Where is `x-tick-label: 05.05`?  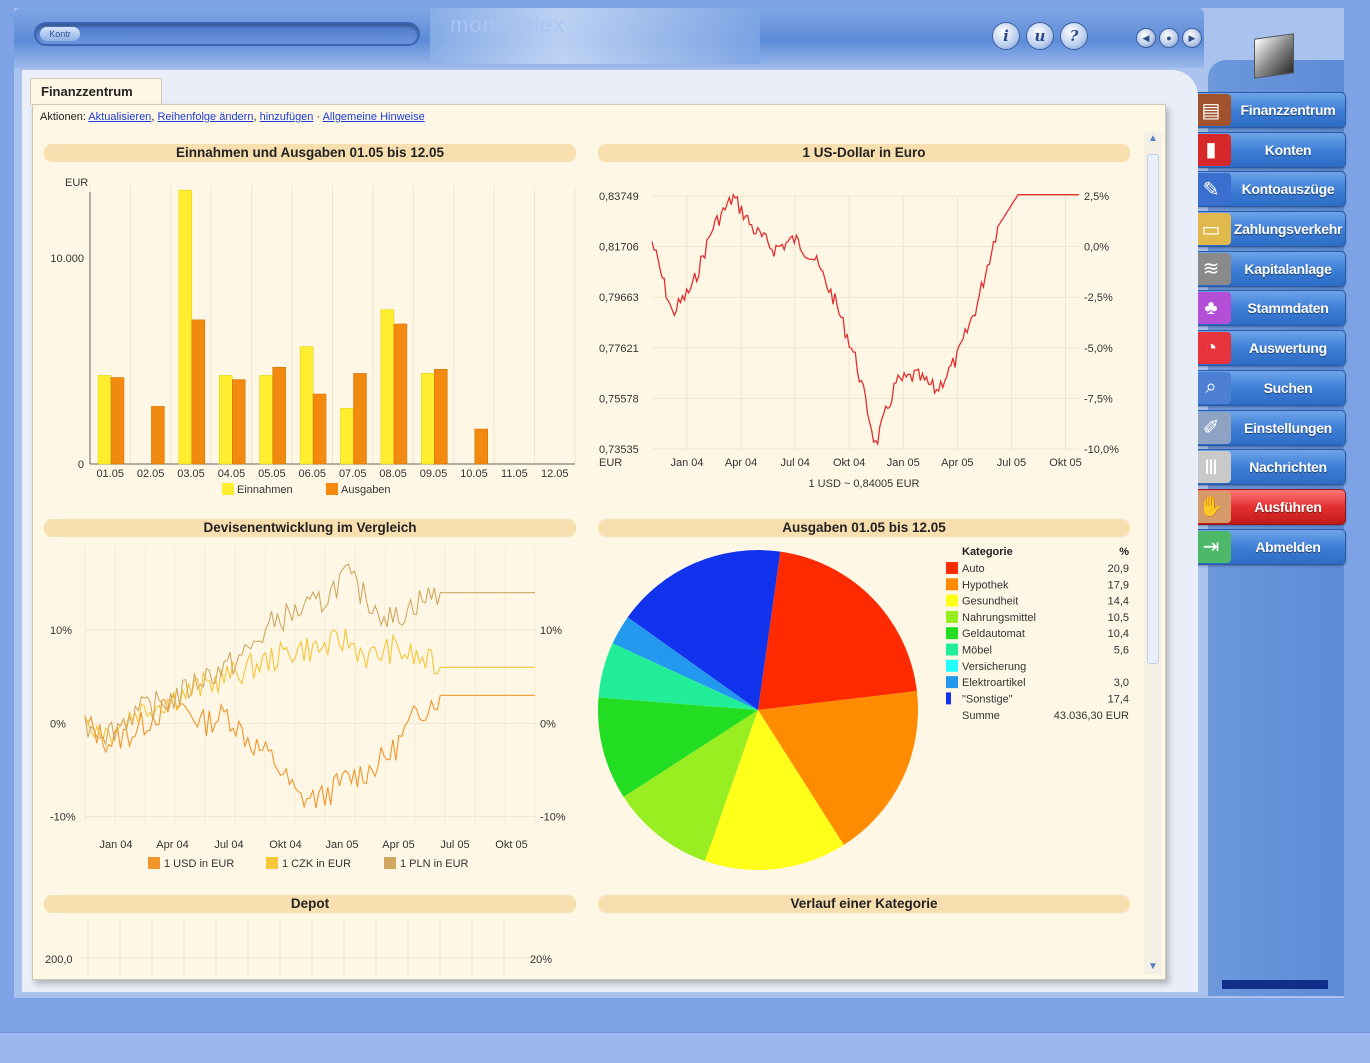 x-tick-label: 05.05 is located at coordinates (272, 474).